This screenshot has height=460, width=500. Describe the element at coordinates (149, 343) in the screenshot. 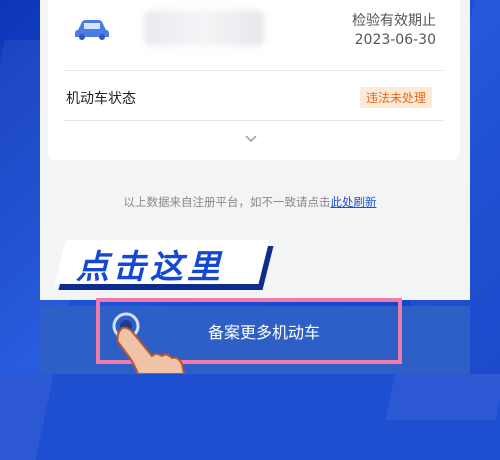

I see `tap-hand-icon` at that location.